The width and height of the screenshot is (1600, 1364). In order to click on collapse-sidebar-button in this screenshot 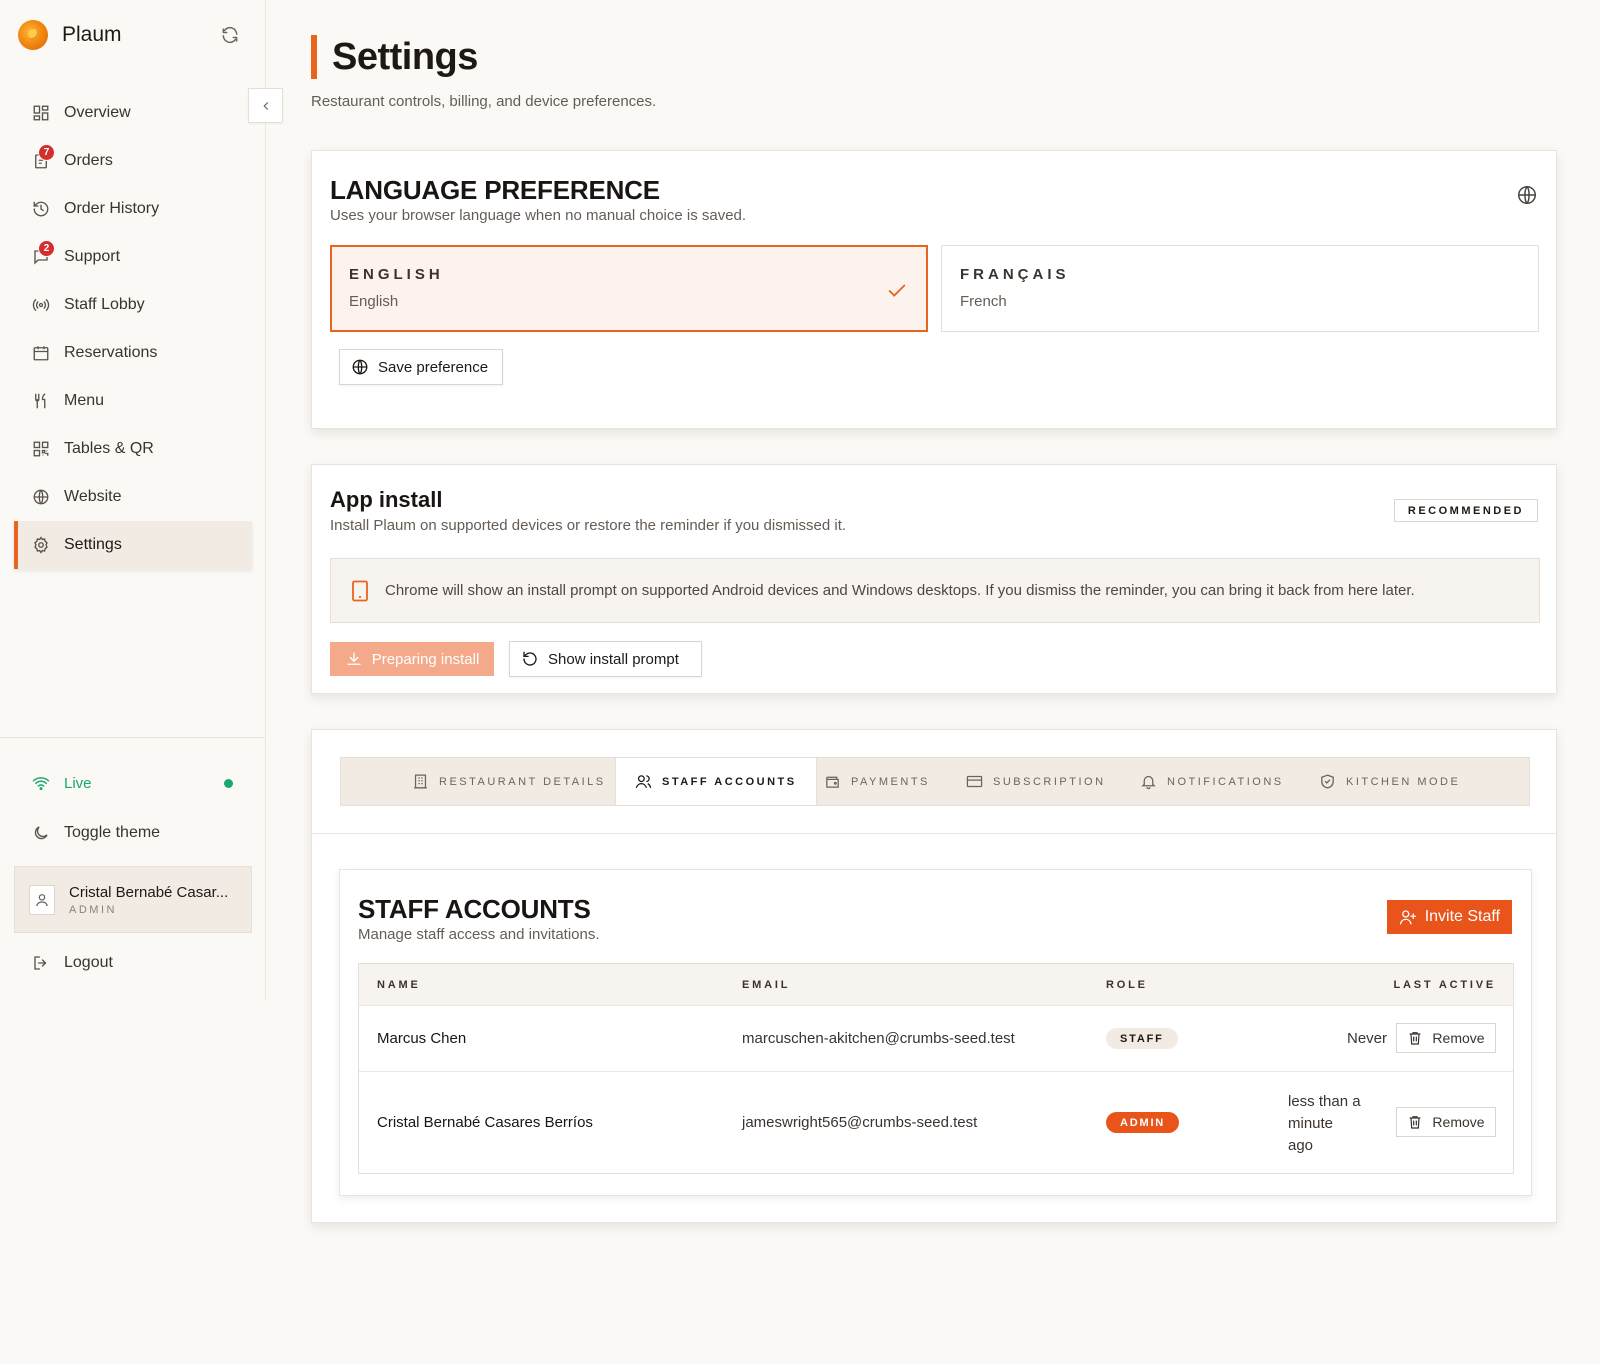, I will do `click(265, 105)`.